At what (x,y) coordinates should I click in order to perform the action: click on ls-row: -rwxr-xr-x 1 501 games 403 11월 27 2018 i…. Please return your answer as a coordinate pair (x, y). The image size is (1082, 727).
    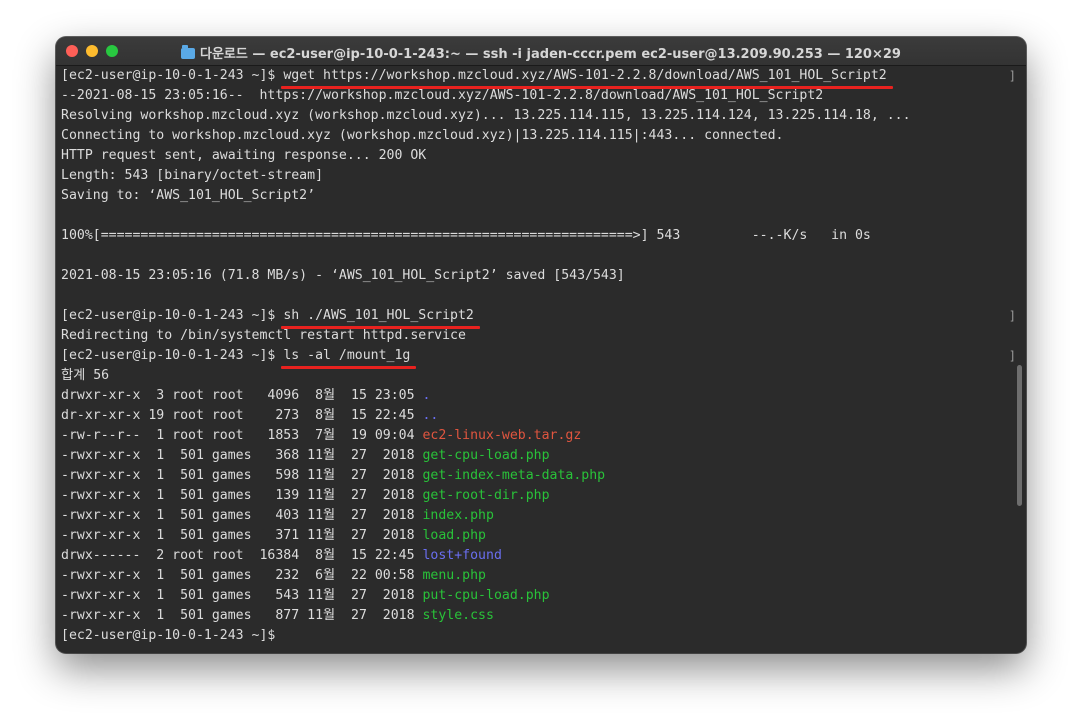
    Looking at the image, I should click on (538, 516).